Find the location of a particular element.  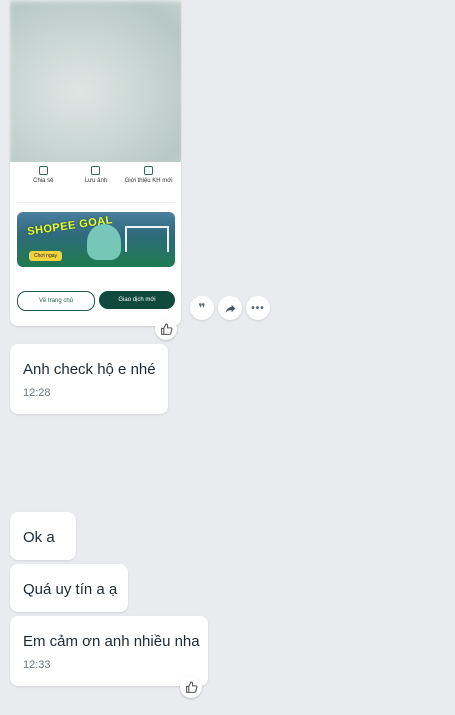

receipt-actions: Chia sẻ Lưu ảnh Giới thiệu KH mới is located at coordinates (96, 184).